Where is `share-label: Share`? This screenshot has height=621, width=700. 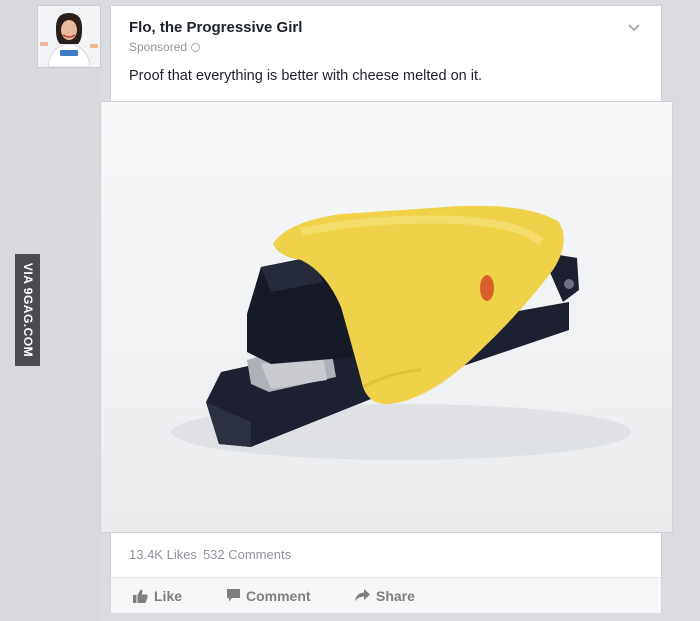 share-label: Share is located at coordinates (395, 595).